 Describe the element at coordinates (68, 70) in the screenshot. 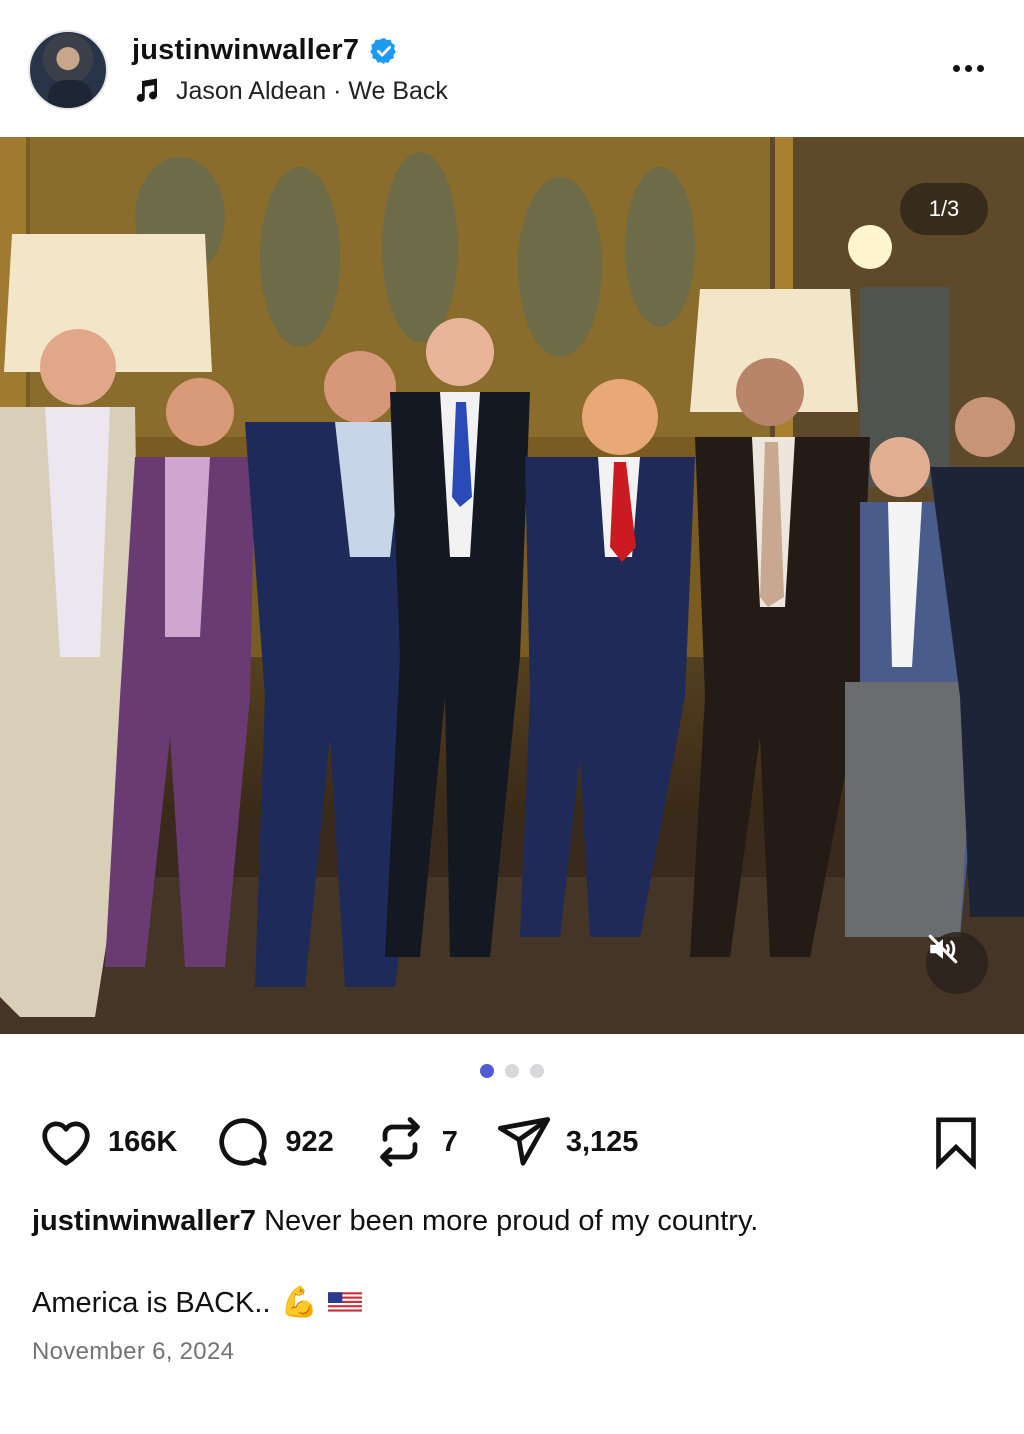

I see `avatar` at that location.